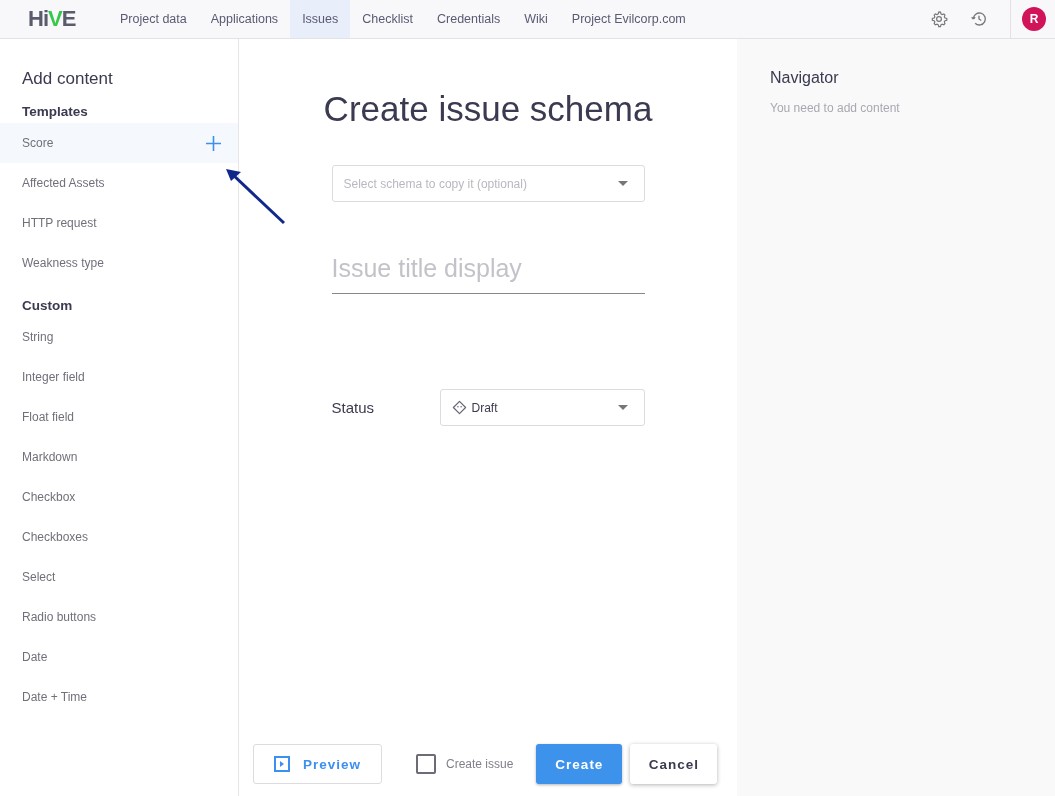  I want to click on annotation-arrow, so click(256, 197).